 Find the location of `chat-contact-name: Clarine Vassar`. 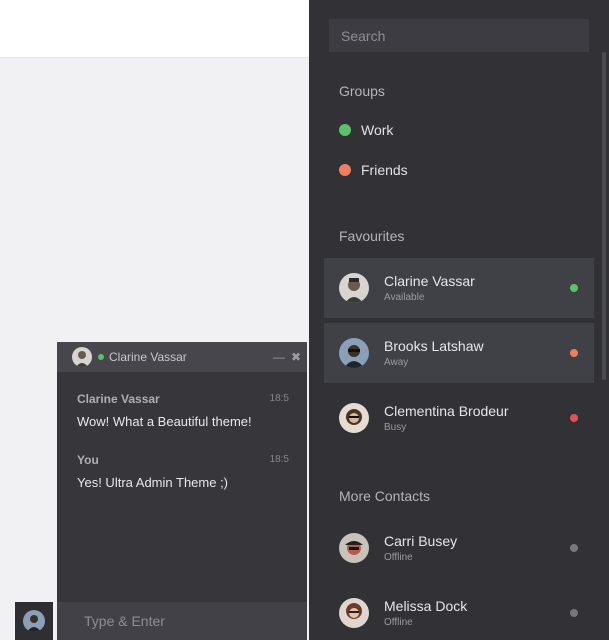

chat-contact-name: Clarine Vassar is located at coordinates (148, 357).